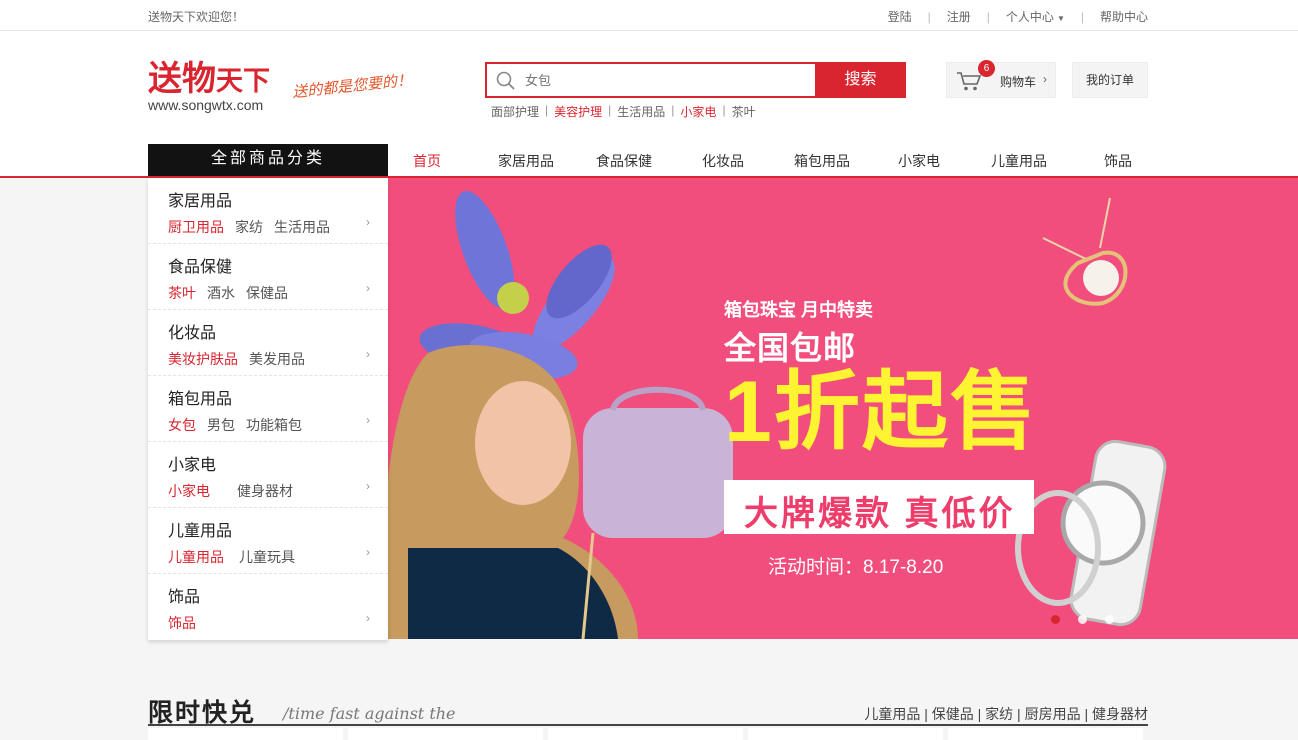 This screenshot has width=1298, height=740. I want to click on search-button: 搜索, so click(860, 80).